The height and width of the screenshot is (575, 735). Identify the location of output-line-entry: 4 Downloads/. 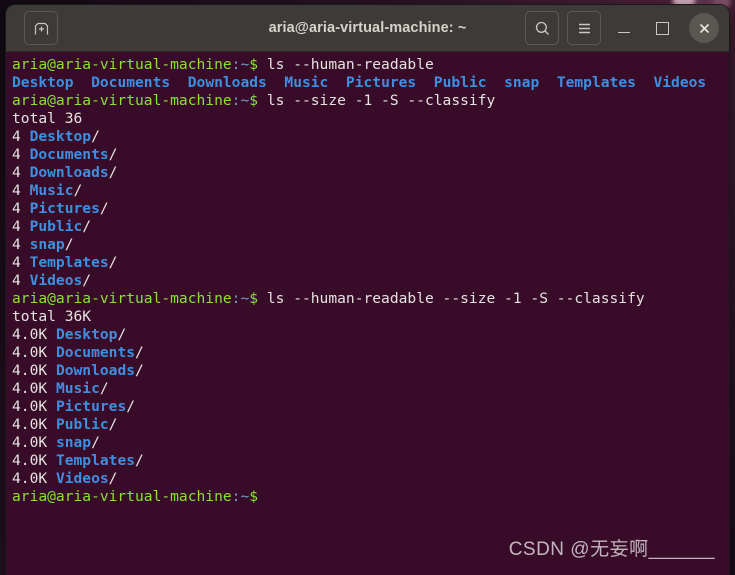
(370, 173).